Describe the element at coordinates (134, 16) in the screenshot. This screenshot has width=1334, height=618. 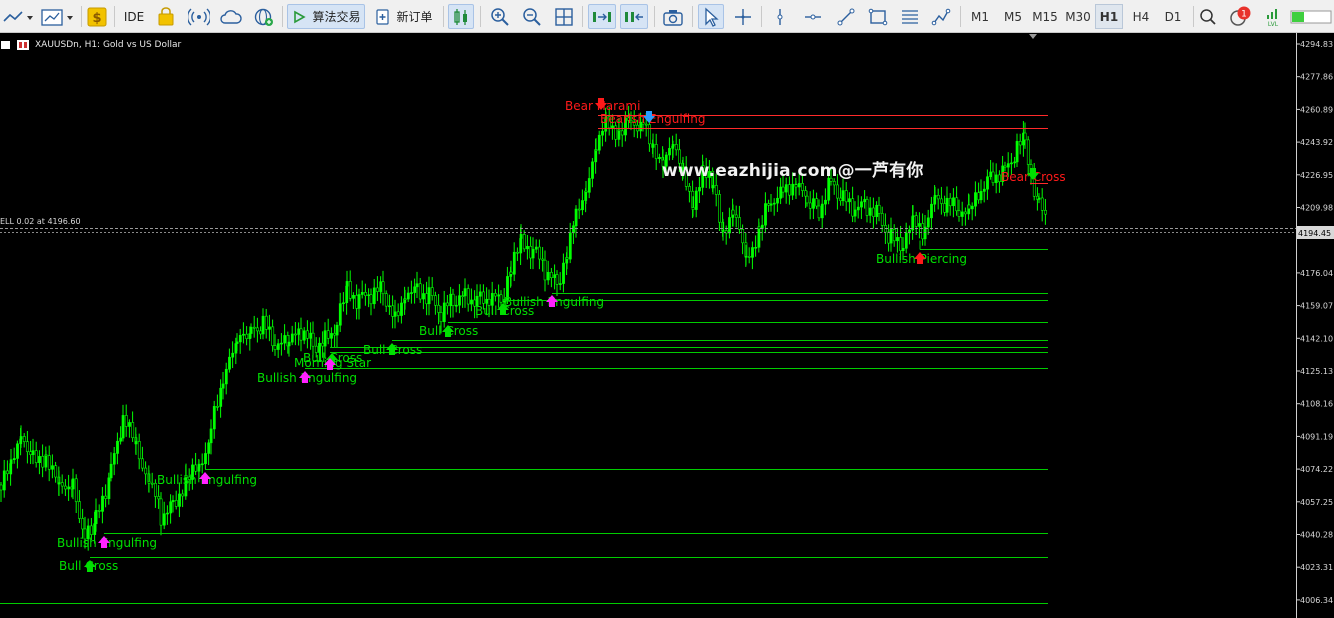
I see `ide-button: IDE` at that location.